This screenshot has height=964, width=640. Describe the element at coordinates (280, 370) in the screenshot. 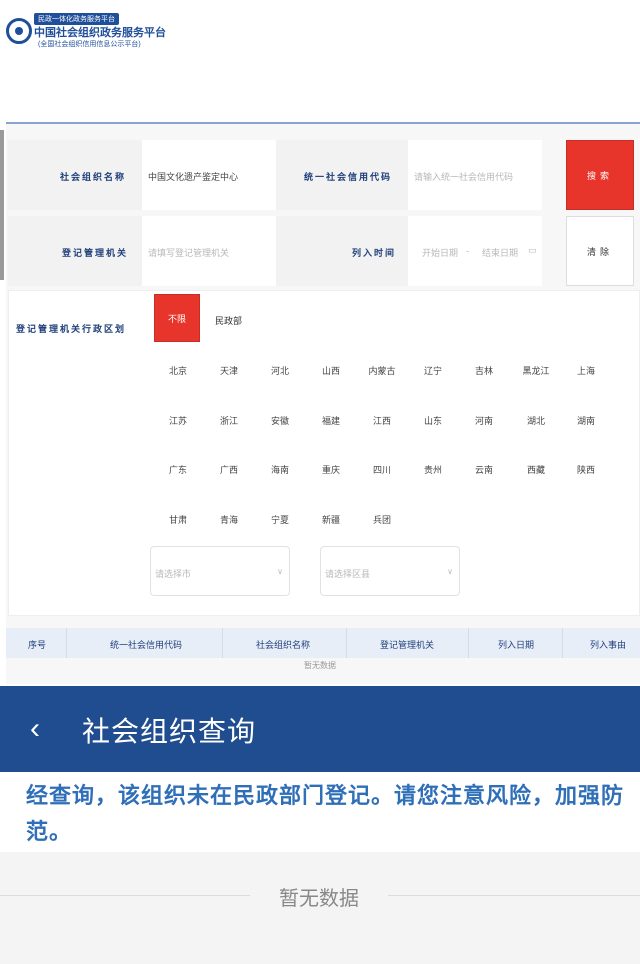

I see `province-option: 河北` at that location.